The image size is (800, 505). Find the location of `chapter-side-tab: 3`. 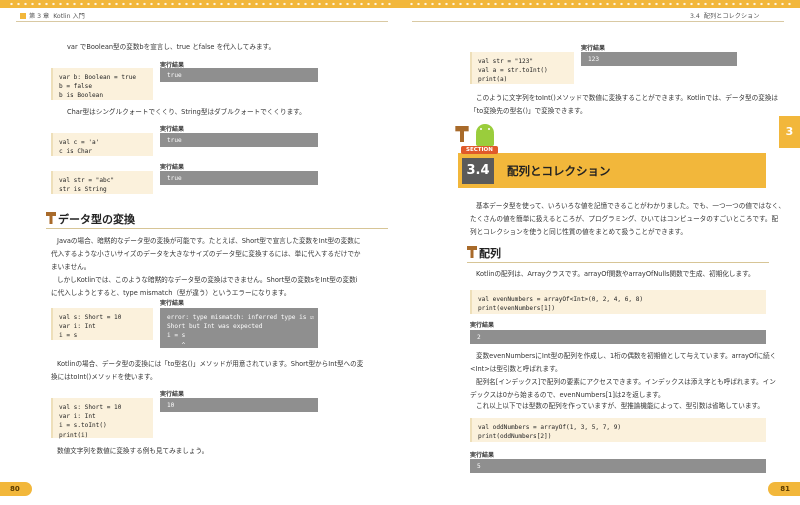

chapter-side-tab: 3 is located at coordinates (789, 132).